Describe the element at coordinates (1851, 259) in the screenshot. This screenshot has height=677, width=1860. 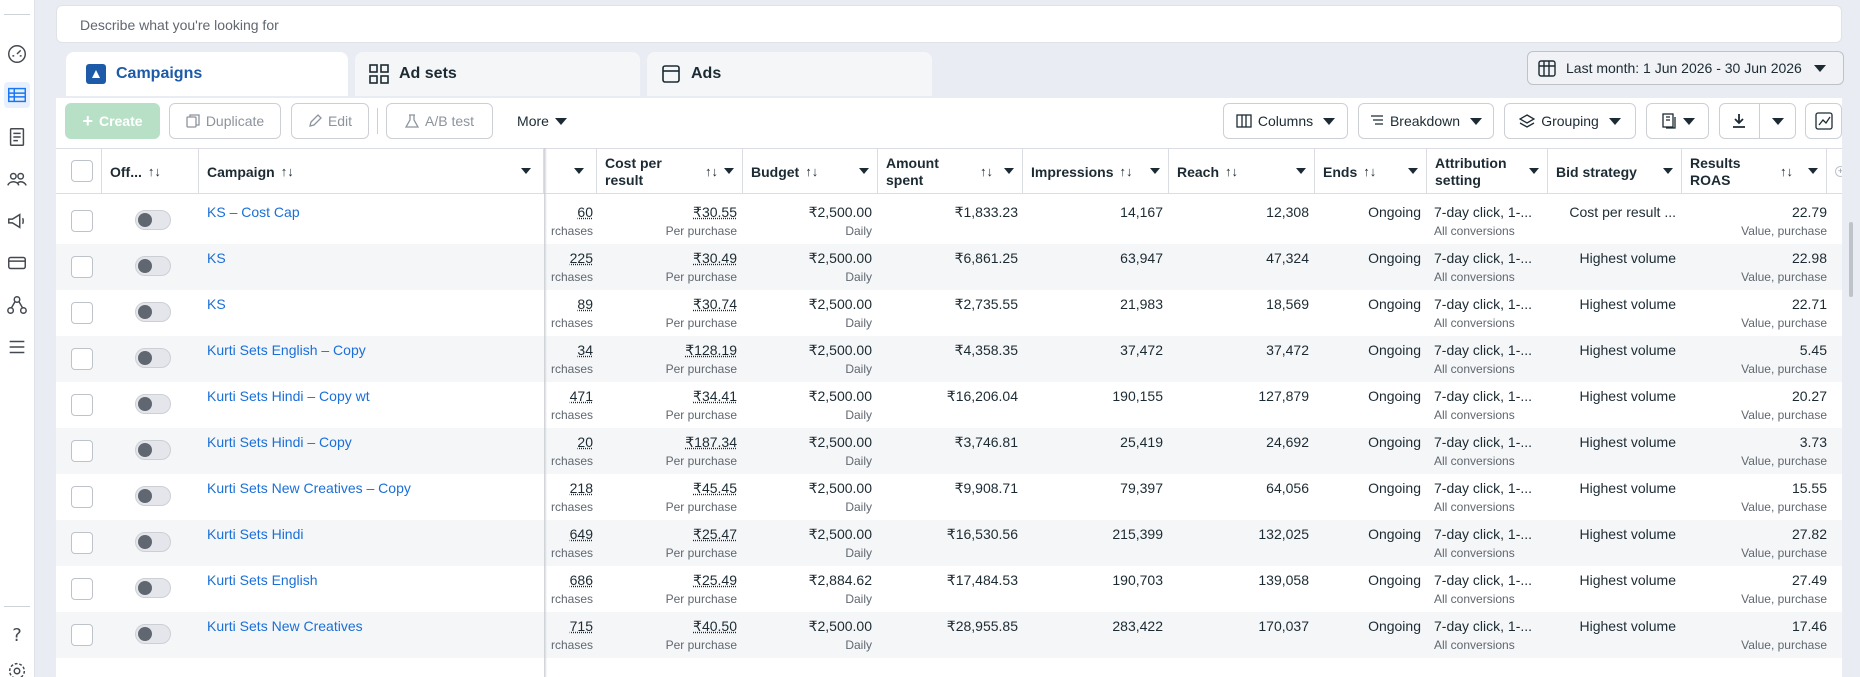
I see `vertical-scrollbar` at that location.